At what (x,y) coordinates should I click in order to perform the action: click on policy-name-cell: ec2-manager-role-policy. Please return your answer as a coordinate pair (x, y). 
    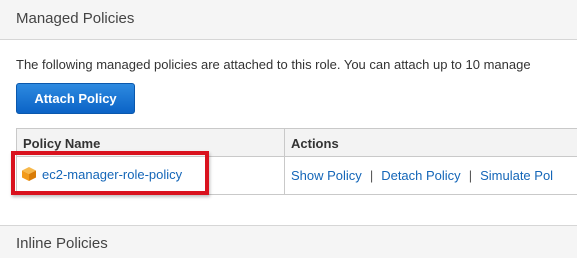
    Looking at the image, I should click on (101, 174).